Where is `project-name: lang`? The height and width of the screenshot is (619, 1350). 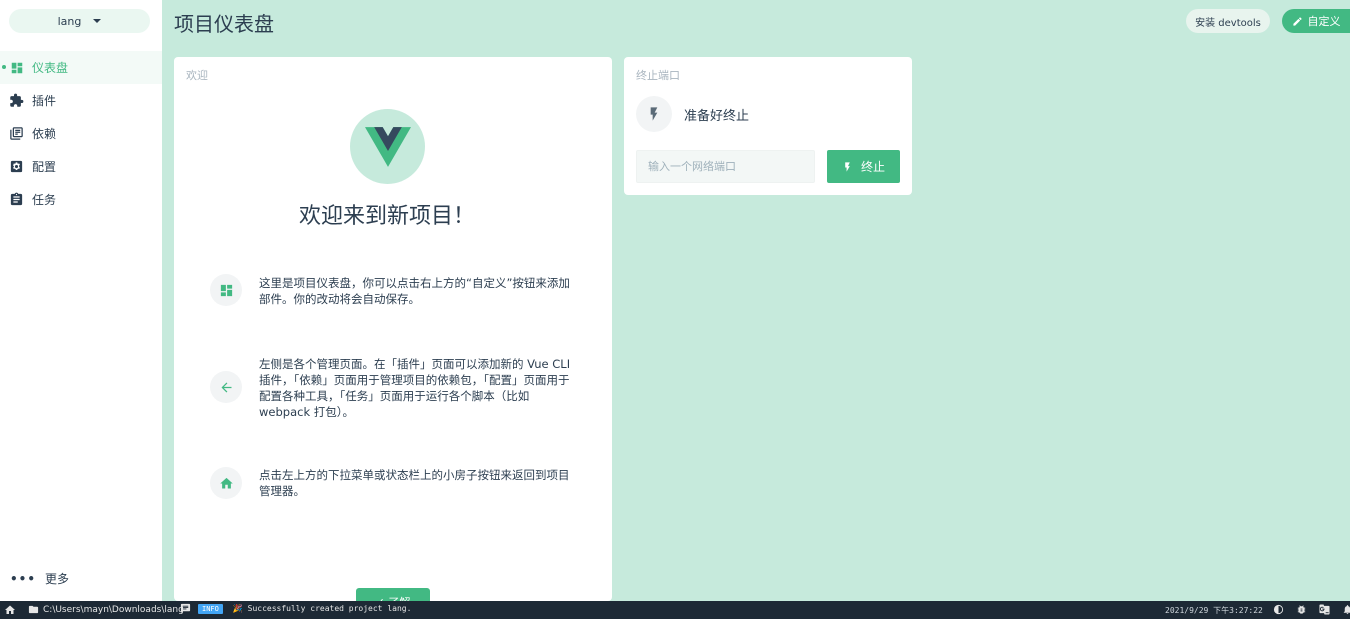 project-name: lang is located at coordinates (69, 21).